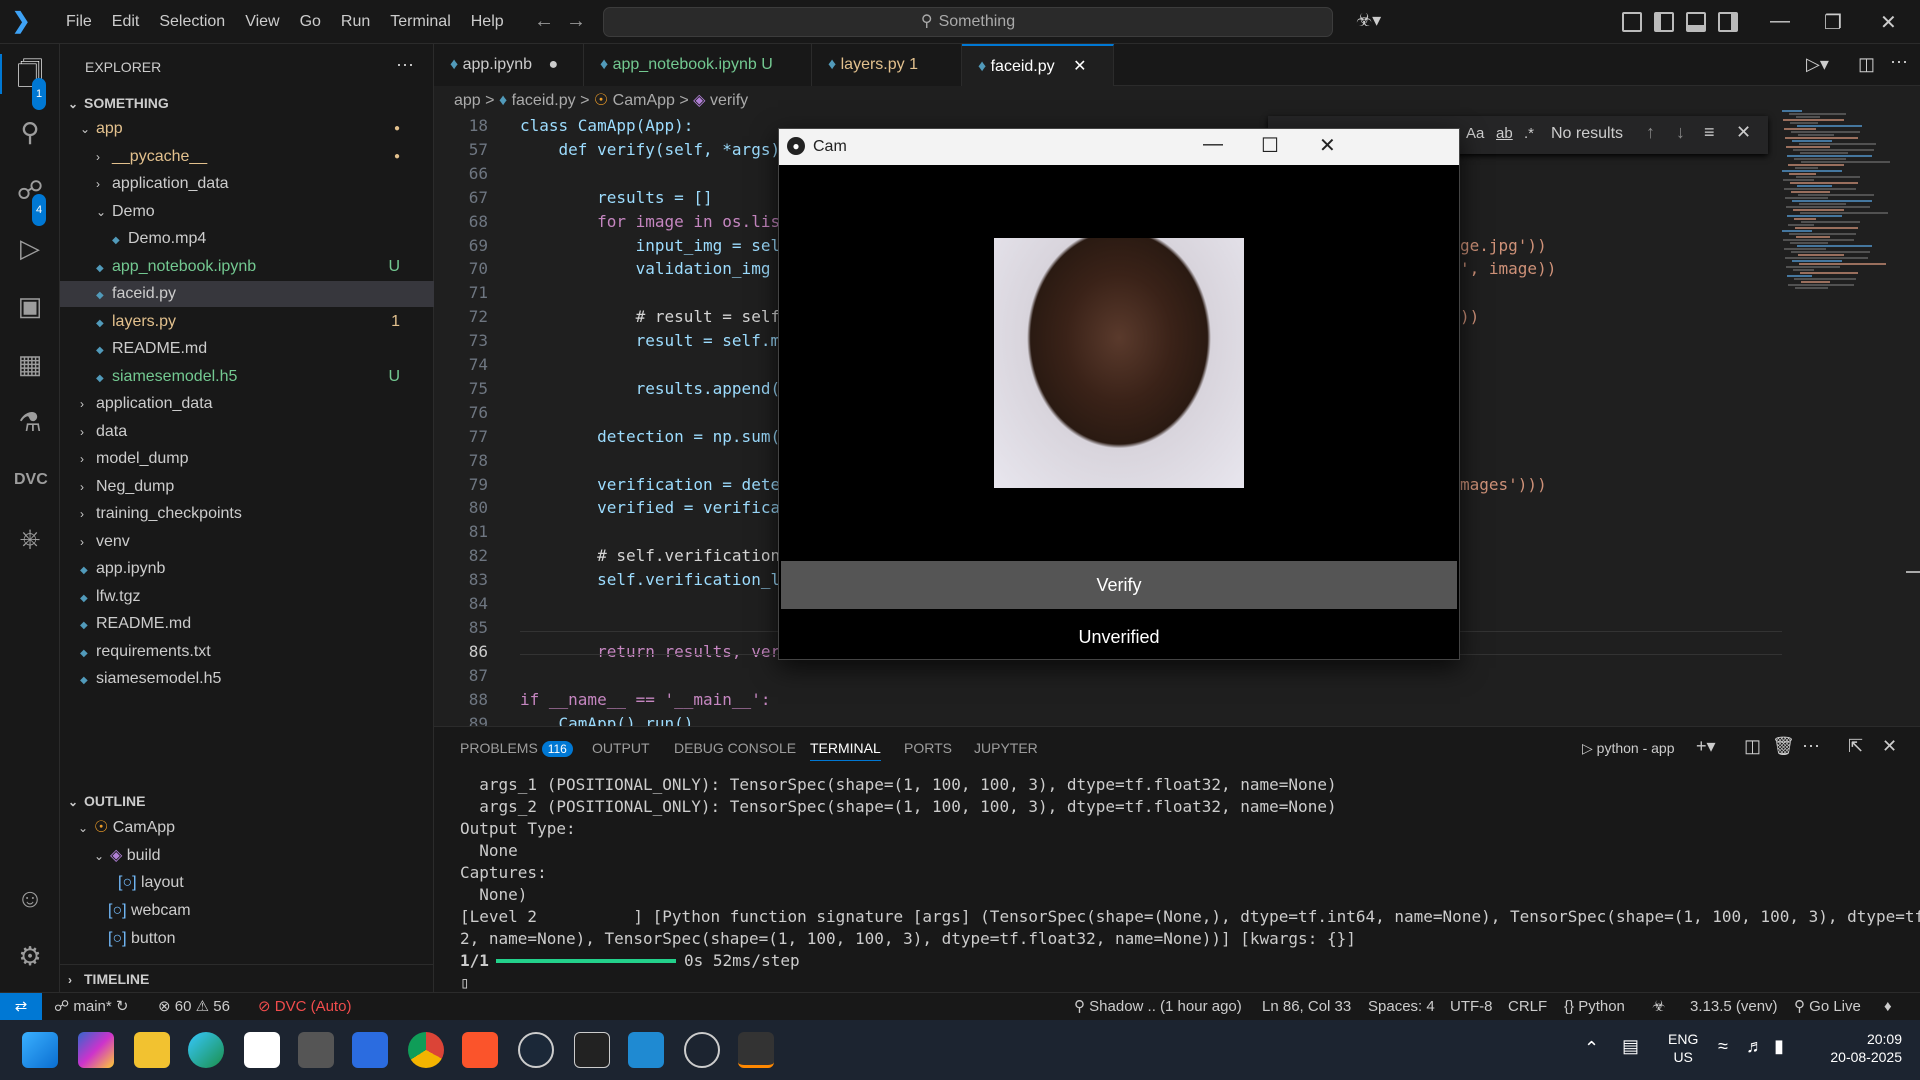 The height and width of the screenshot is (1080, 1920). I want to click on close-find-icon: ✕, so click(1743, 132).